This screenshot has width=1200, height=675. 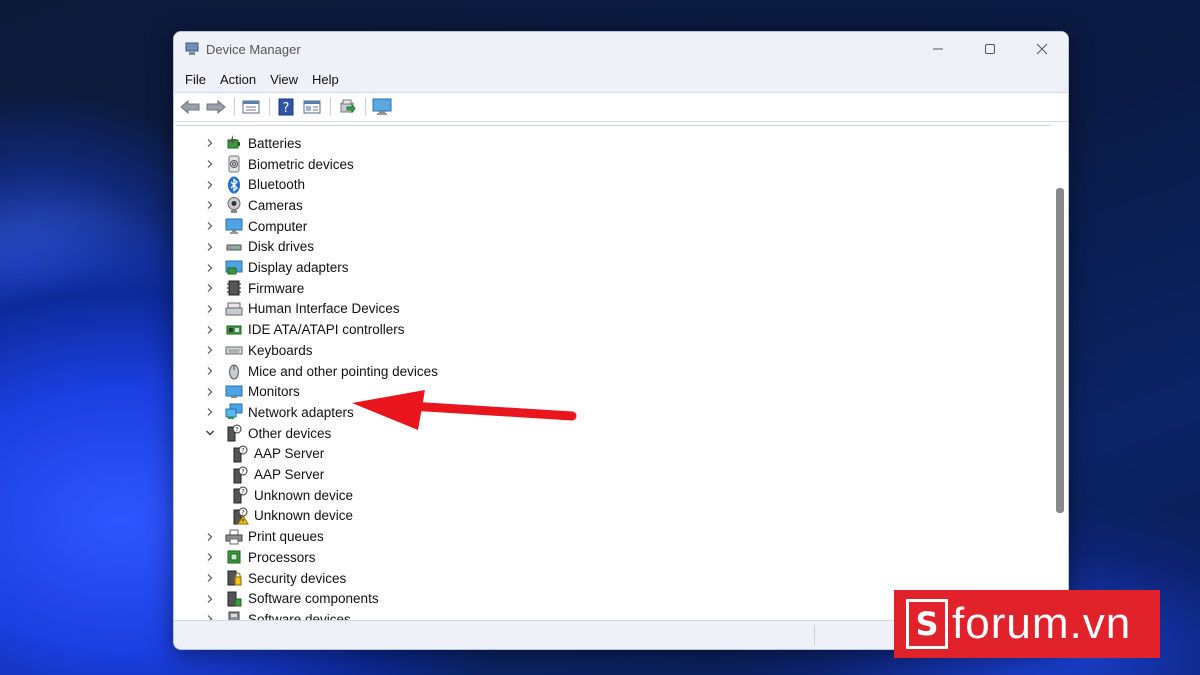 I want to click on tree-item-label: Other devices, so click(x=290, y=433).